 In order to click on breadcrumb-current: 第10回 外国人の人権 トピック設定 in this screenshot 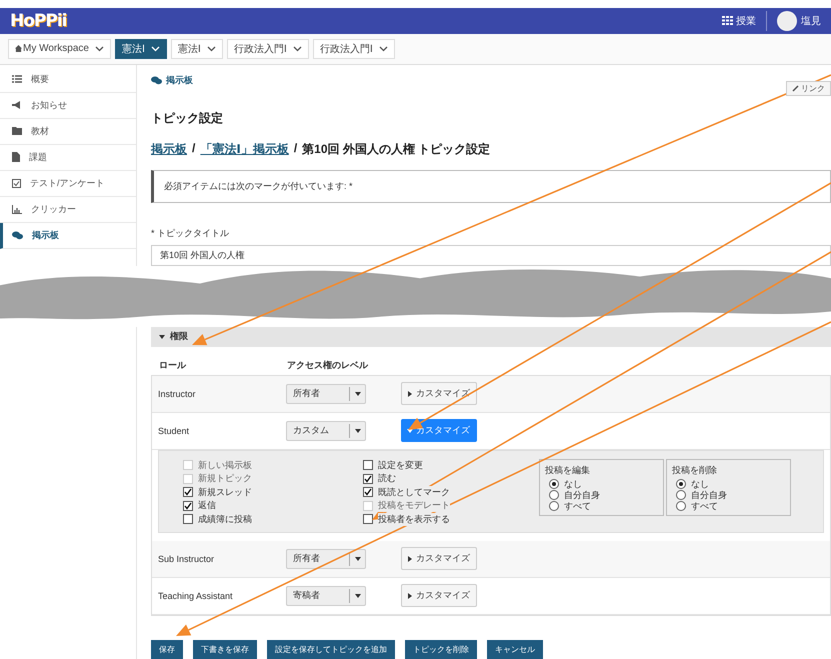, I will do `click(396, 149)`.